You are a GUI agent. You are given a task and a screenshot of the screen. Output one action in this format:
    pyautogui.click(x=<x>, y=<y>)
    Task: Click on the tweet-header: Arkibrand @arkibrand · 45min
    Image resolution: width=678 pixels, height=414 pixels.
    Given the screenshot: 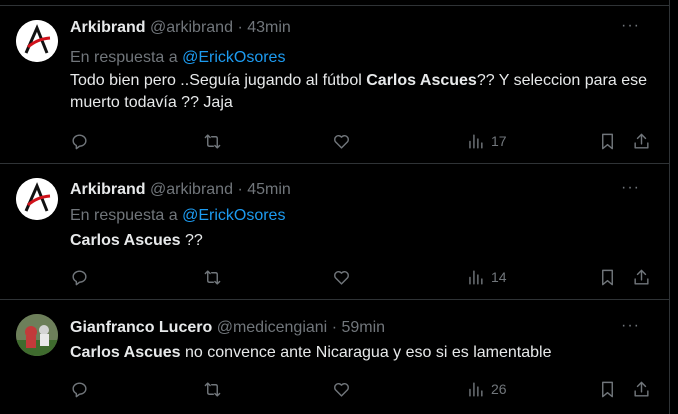 What is the action you would take?
    pyautogui.click(x=180, y=190)
    